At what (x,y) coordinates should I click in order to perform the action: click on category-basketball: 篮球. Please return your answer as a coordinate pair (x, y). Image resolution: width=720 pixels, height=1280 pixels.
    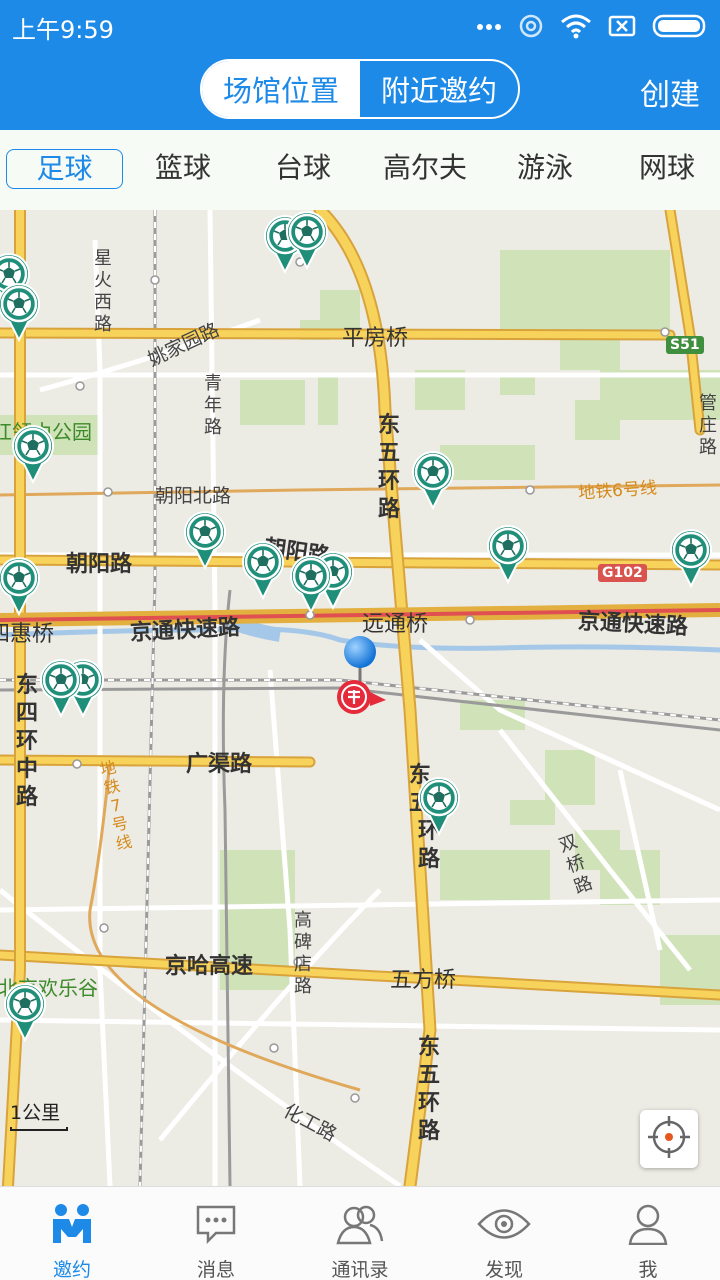
    Looking at the image, I should click on (183, 169).